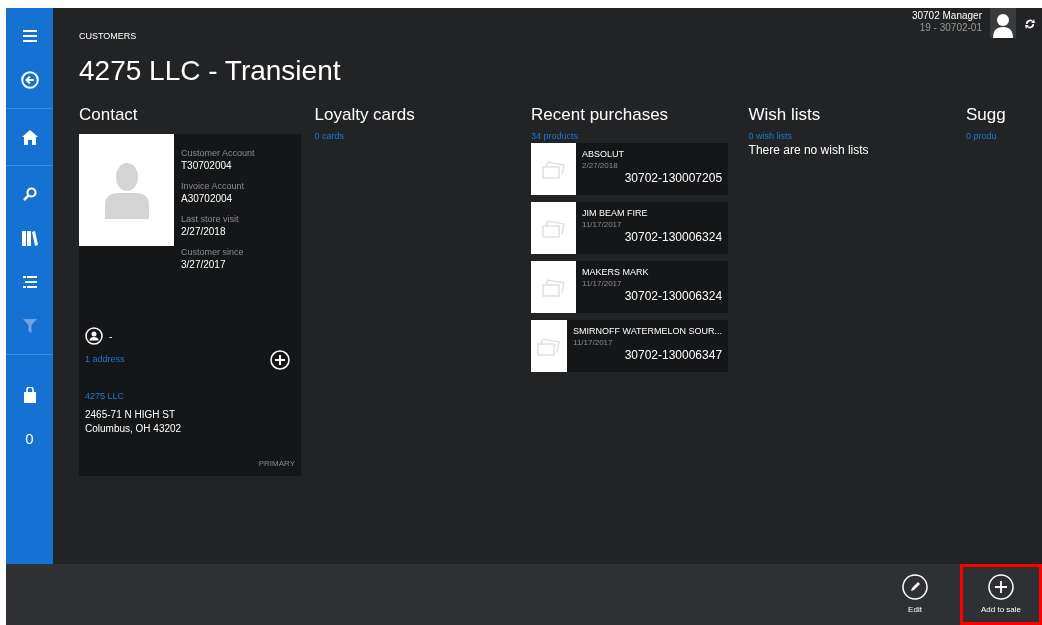  Describe the element at coordinates (276, 464) in the screenshot. I see `address-tag: PRIMARY` at that location.